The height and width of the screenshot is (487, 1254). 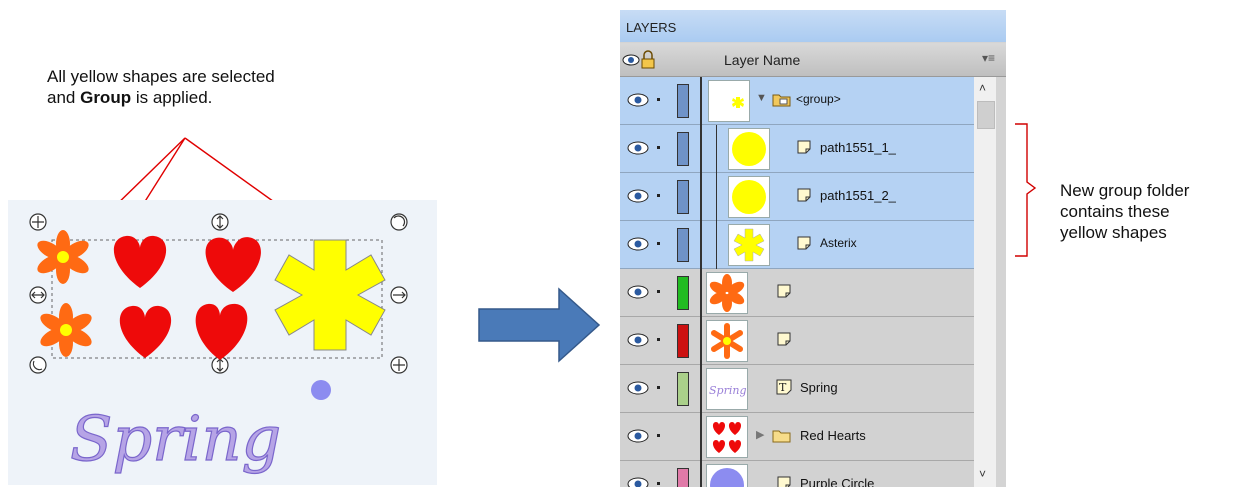 I want to click on right-annotation-line1: New group folder, so click(x=1125, y=190).